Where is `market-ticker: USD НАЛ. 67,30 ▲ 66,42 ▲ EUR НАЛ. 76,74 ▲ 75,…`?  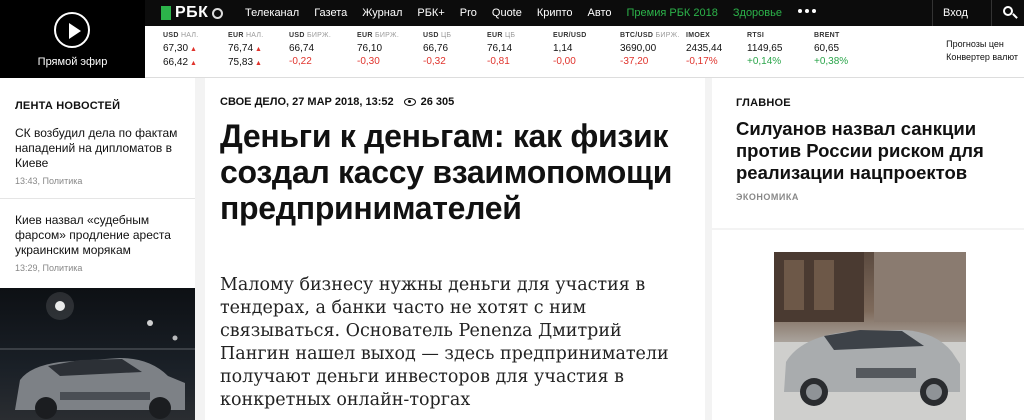
market-ticker: USD НАЛ. 67,30 ▲ 66,42 ▲ EUR НАЛ. 76,74 ▲ 75,… is located at coordinates (584, 52).